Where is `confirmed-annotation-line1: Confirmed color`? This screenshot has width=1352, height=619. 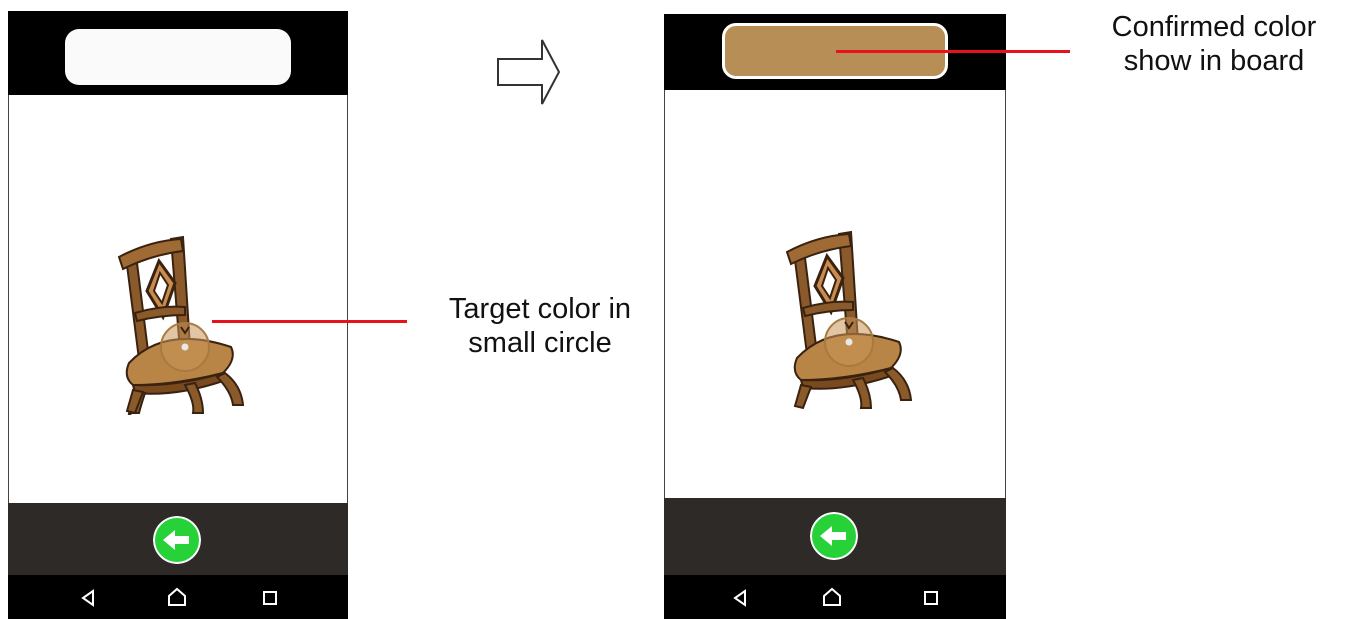
confirmed-annotation-line1: Confirmed color is located at coordinates (1214, 27).